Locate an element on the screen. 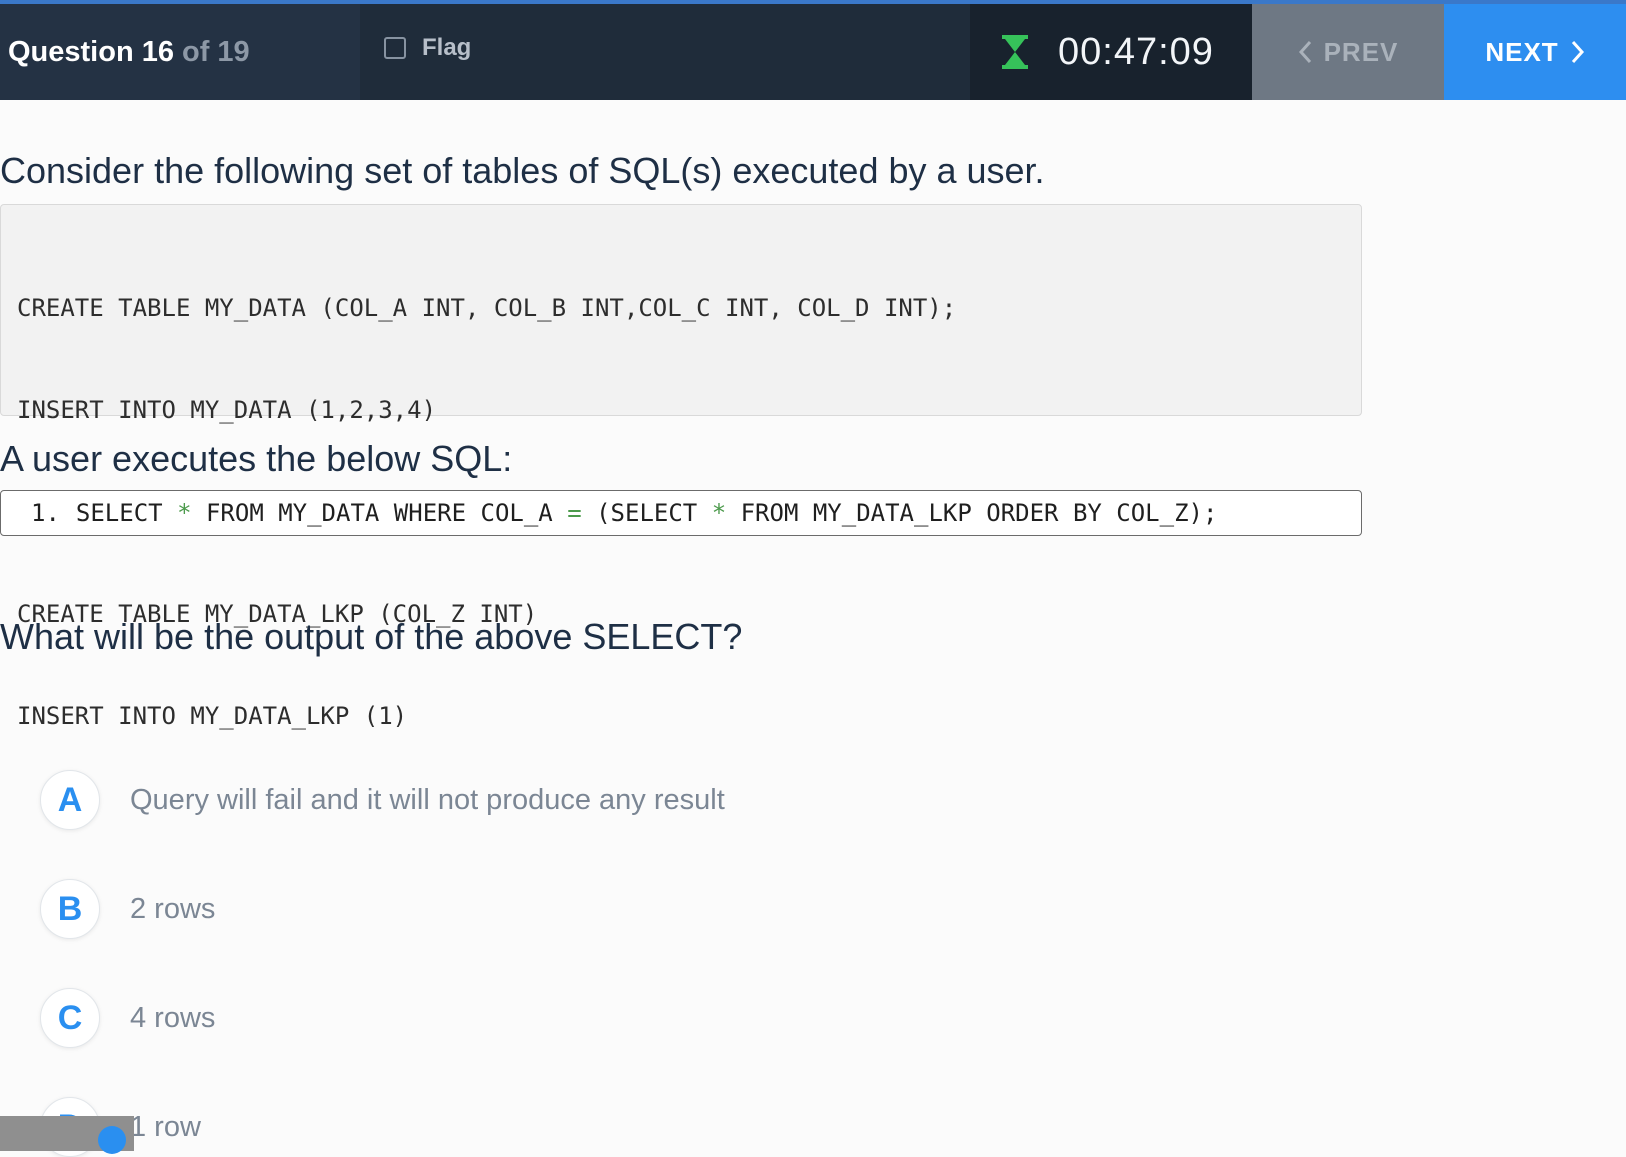  line-number: 1. is located at coordinates (45, 513).